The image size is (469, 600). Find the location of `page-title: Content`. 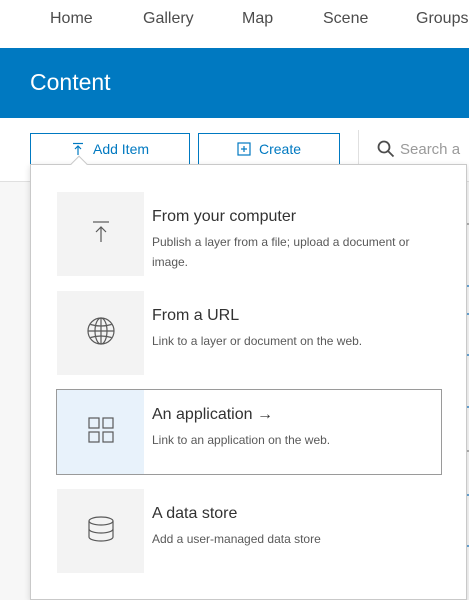

page-title: Content is located at coordinates (70, 82).